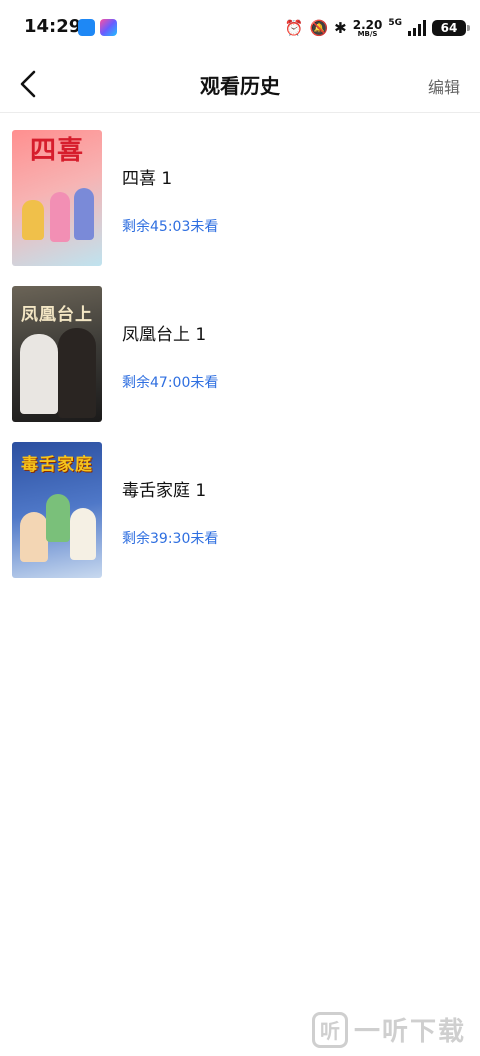 Image resolution: width=480 pixels, height=1056 pixels. Describe the element at coordinates (56, 151) in the screenshot. I see `poster-title-art: 四喜` at that location.